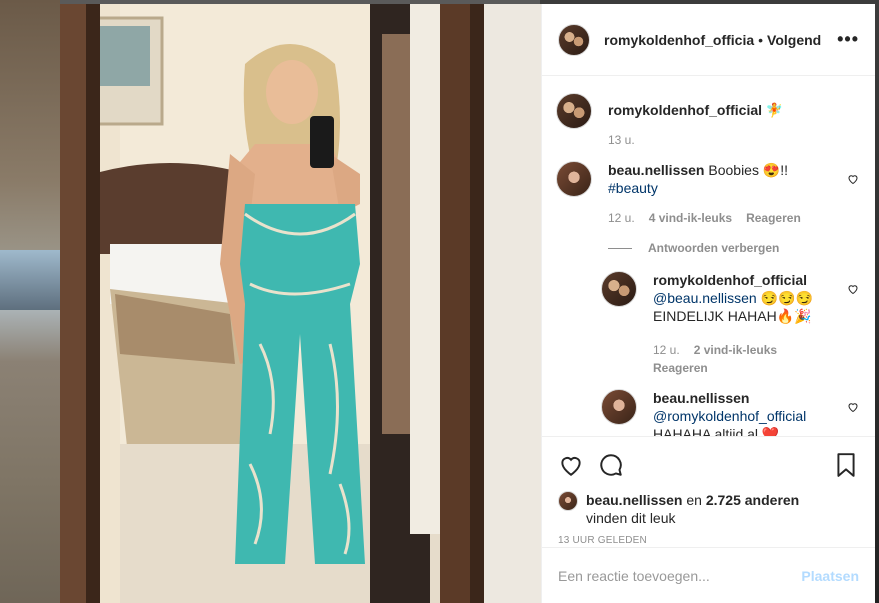  What do you see at coordinates (794, 40) in the screenshot?
I see `following-button: Volgend` at bounding box center [794, 40].